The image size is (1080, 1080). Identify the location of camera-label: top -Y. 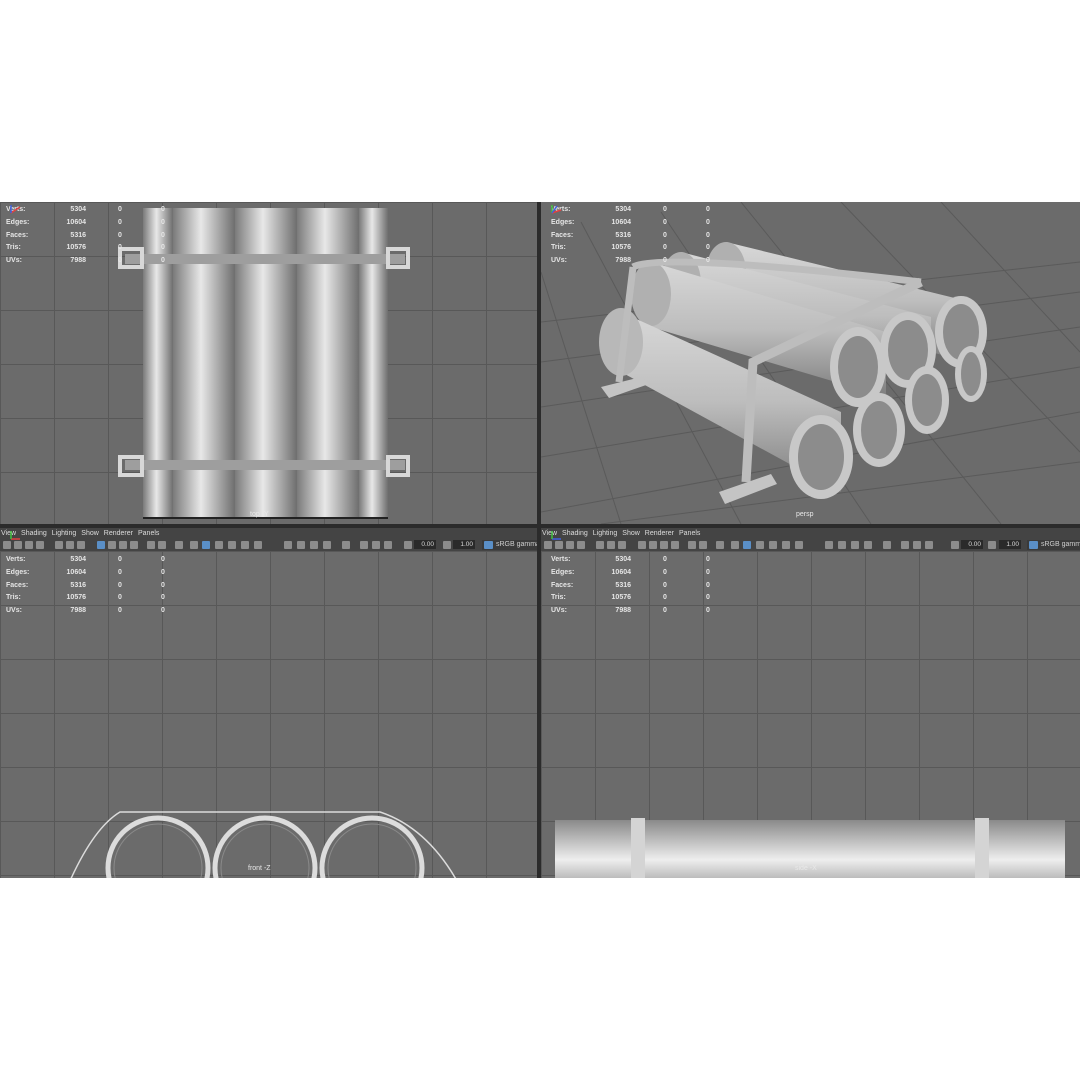
(259, 514).